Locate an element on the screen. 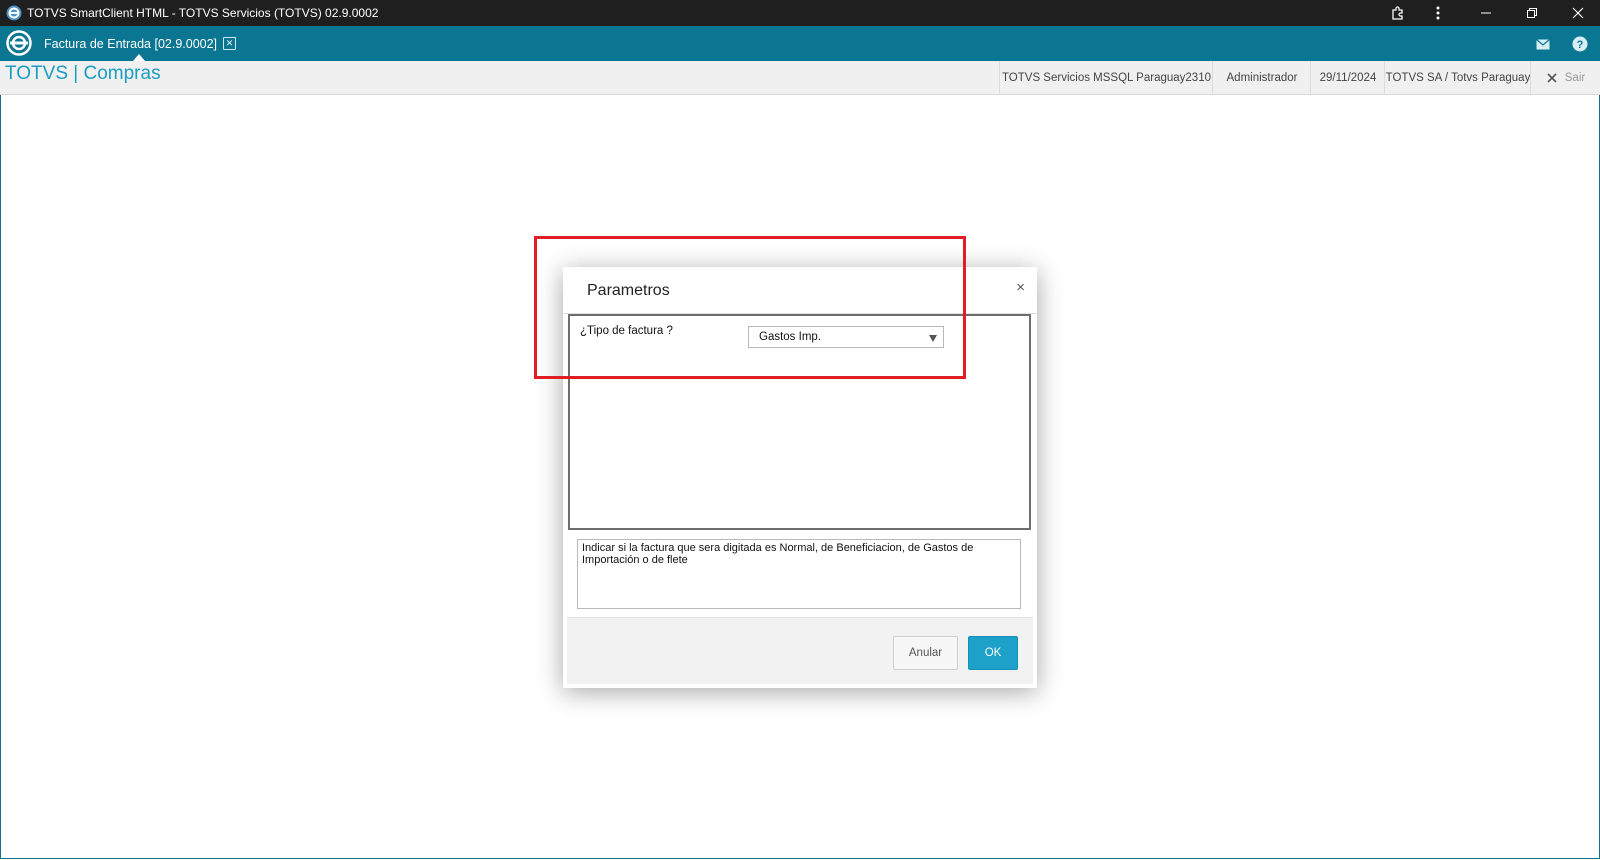 The height and width of the screenshot is (860, 1600). logout-button: Sair is located at coordinates (1565, 77).